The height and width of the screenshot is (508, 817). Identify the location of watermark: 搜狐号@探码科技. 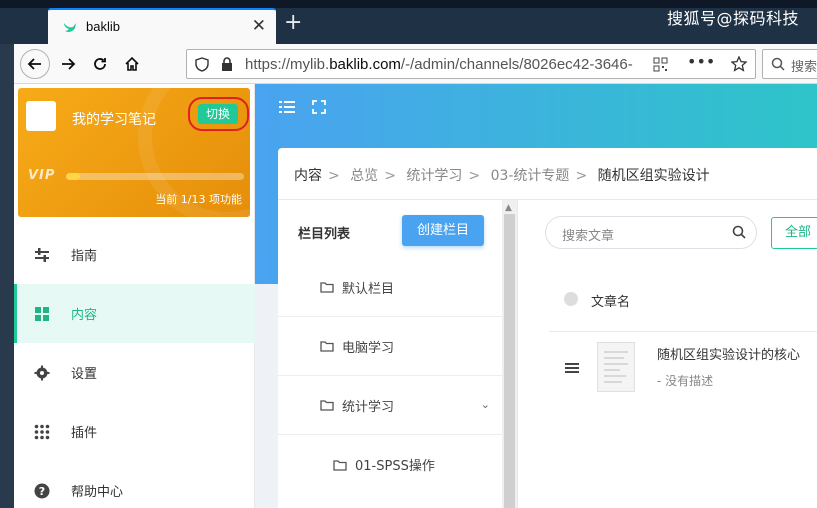
(732, 18).